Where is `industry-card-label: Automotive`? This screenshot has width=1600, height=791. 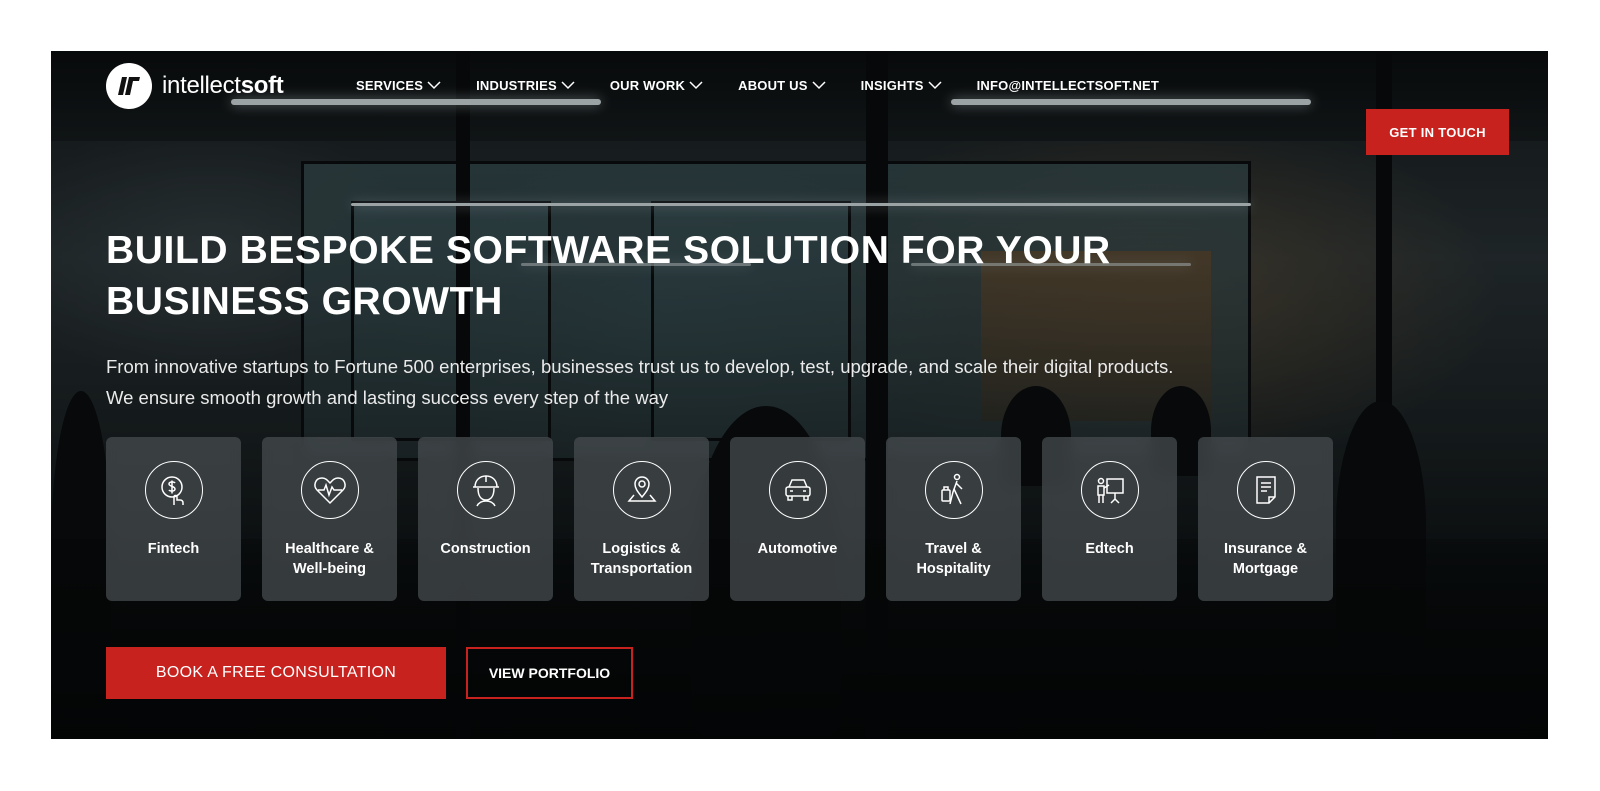 industry-card-label: Automotive is located at coordinates (797, 549).